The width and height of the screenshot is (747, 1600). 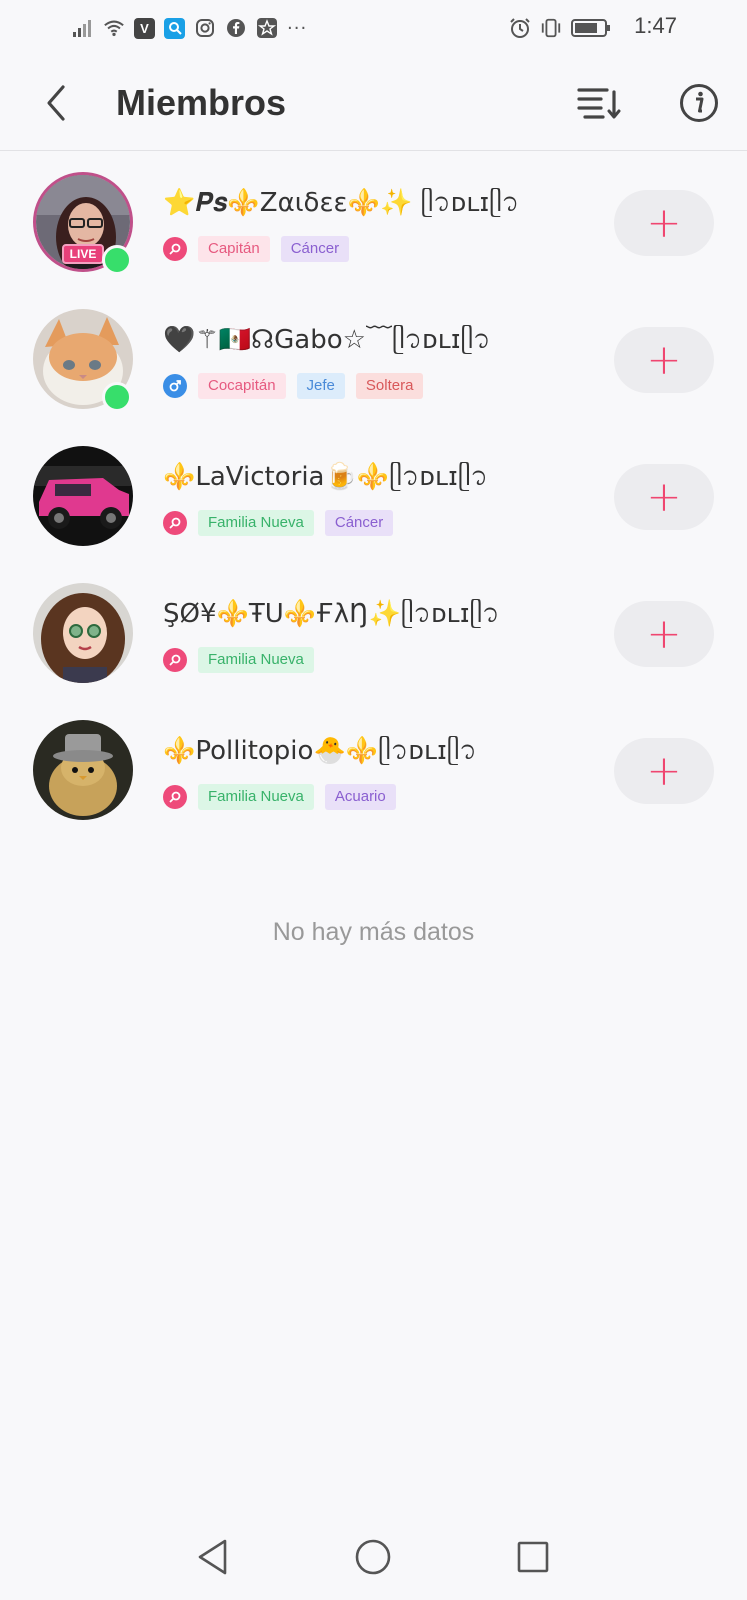 I want to click on member-tags: Familia Nueva Acuario, so click(x=279, y=797).